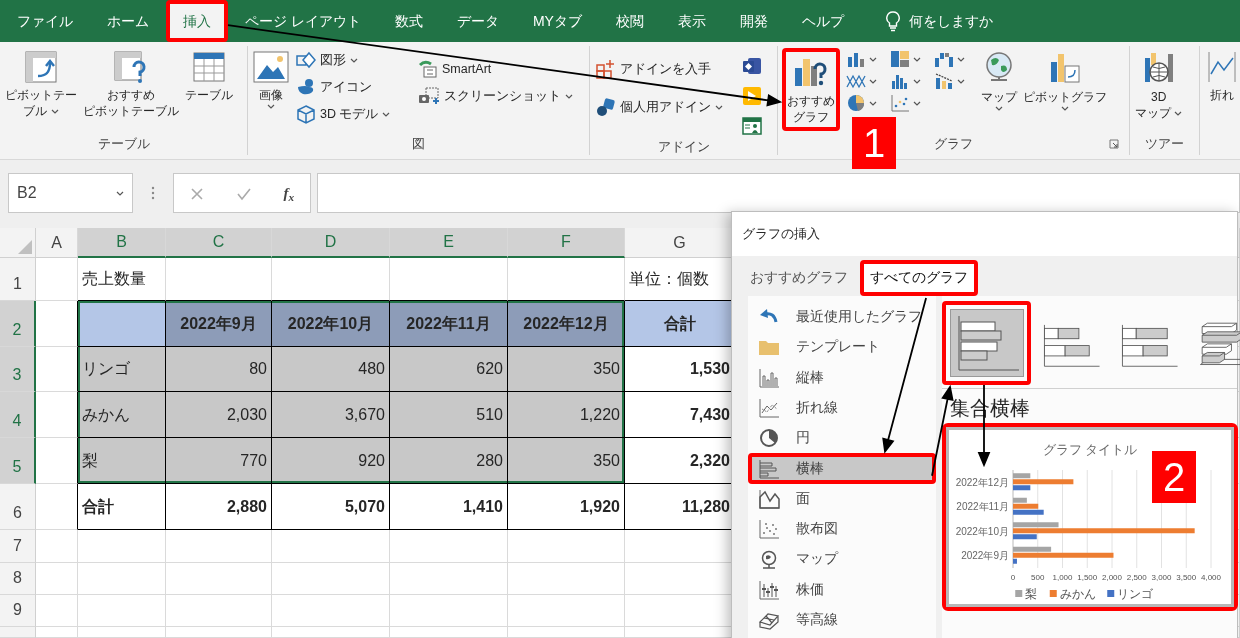 The width and height of the screenshot is (1240, 638). I want to click on row-header: 1, so click(18, 279).